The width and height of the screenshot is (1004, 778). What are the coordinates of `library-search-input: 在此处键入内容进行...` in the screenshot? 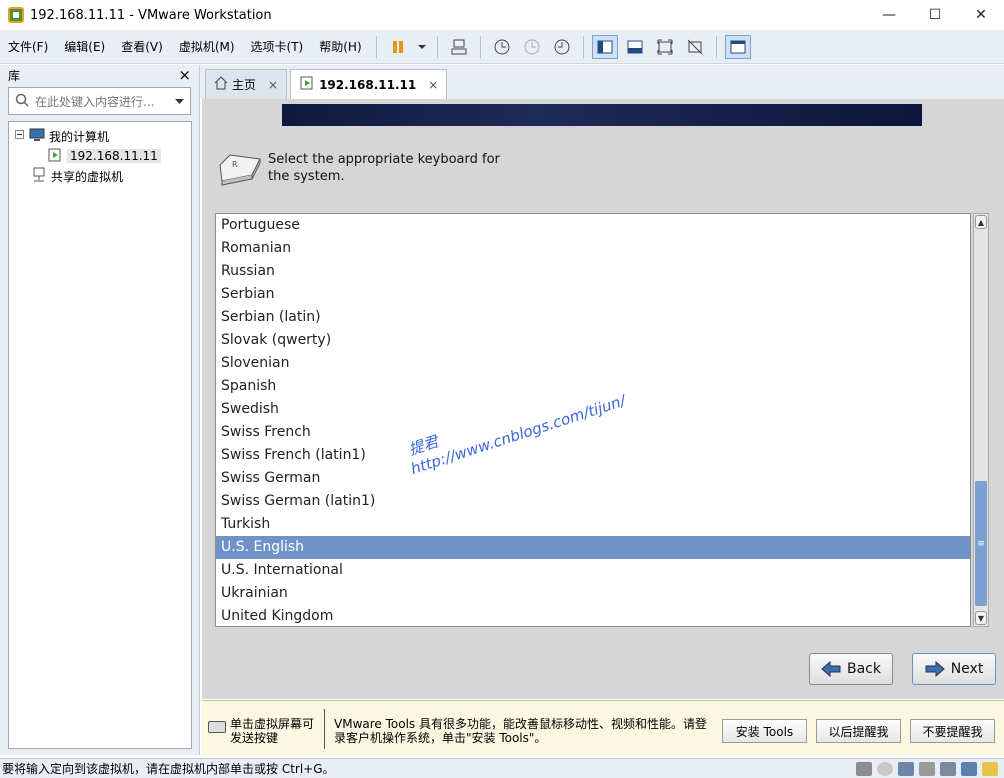 It's located at (99, 101).